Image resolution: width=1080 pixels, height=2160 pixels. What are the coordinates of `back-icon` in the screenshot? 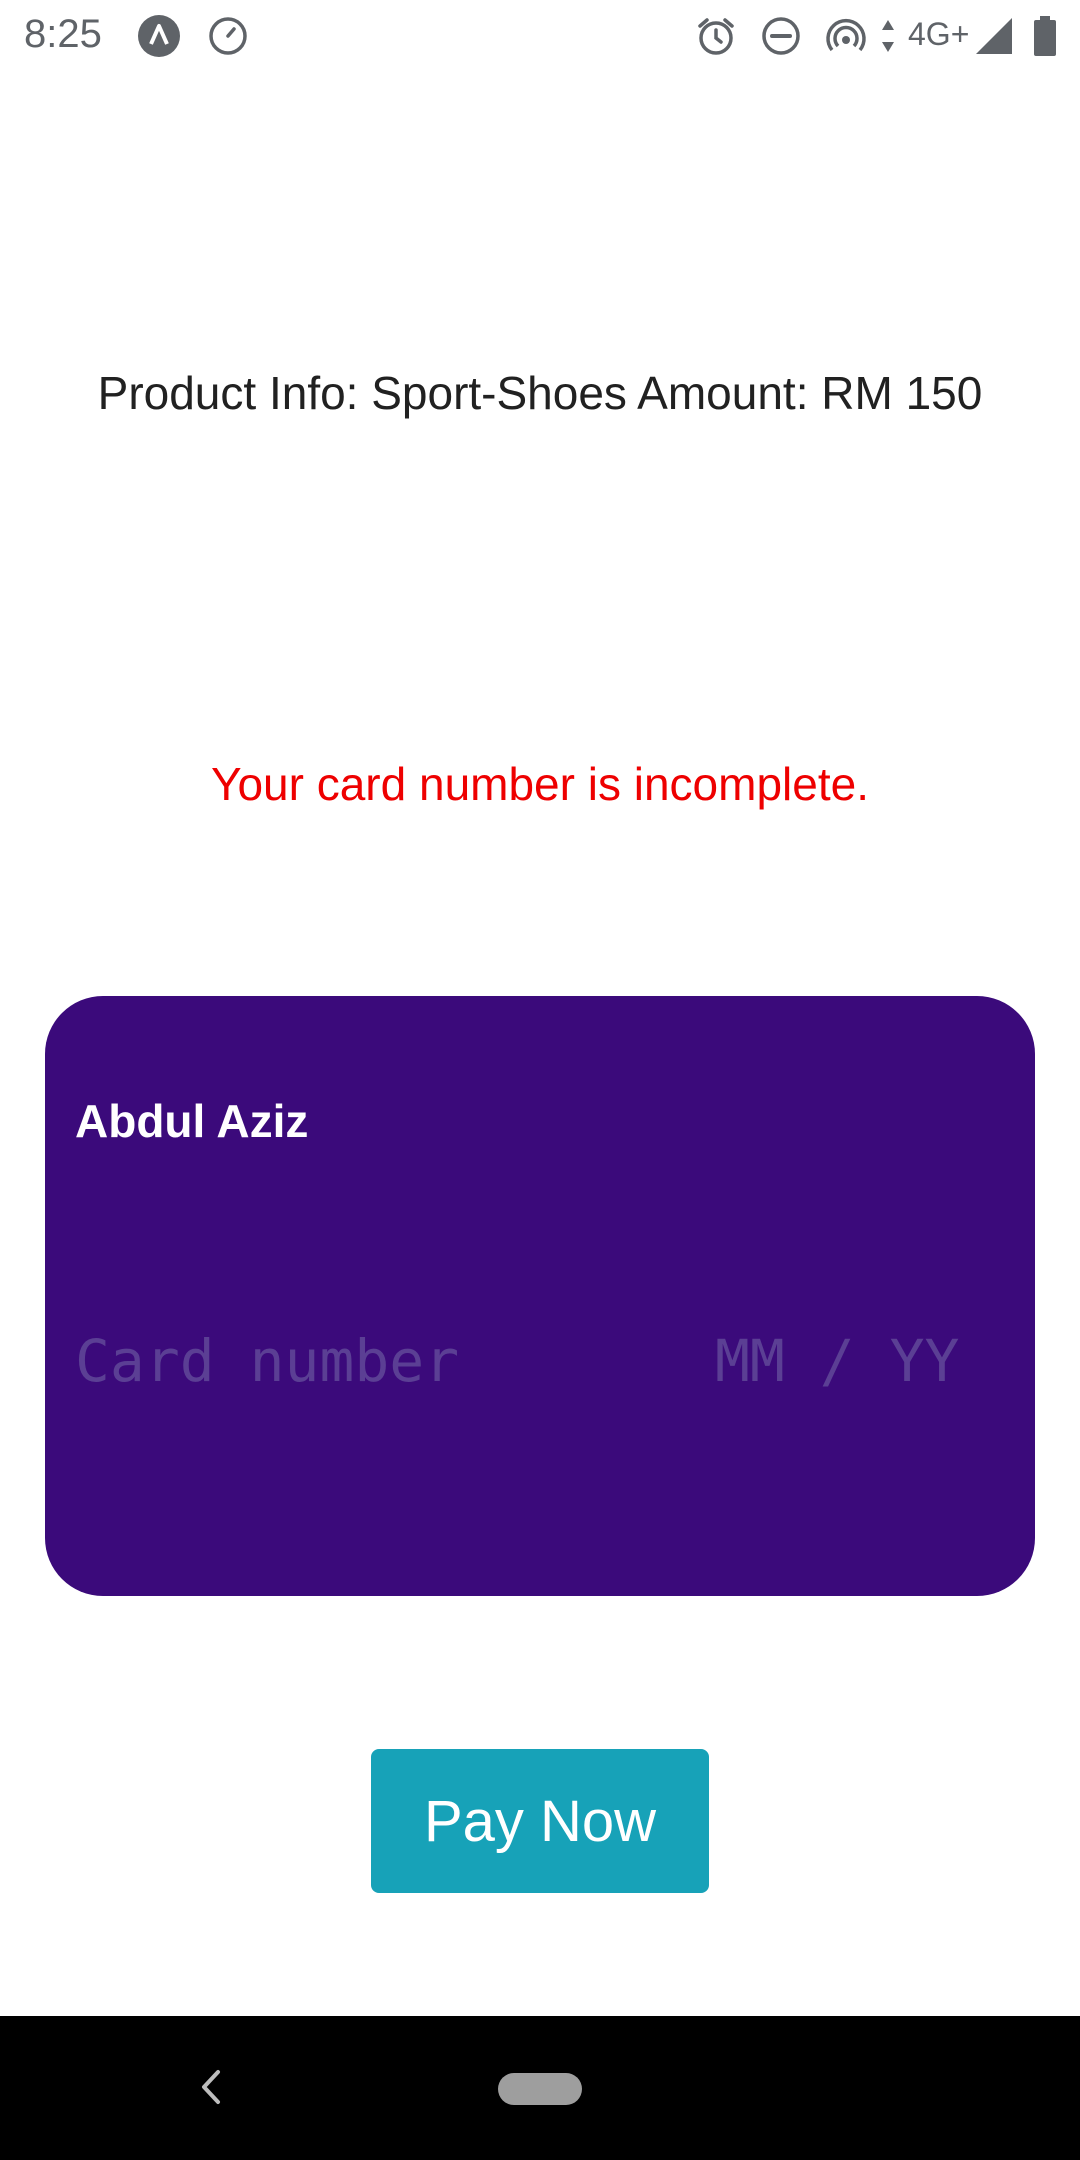 It's located at (210, 2087).